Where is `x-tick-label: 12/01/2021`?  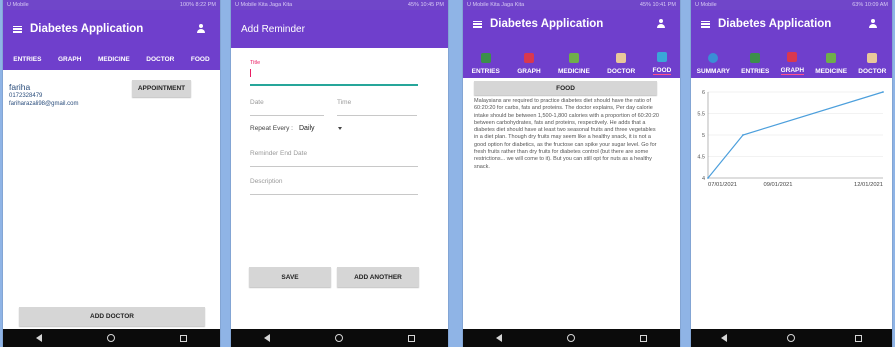 x-tick-label: 12/01/2021 is located at coordinates (868, 185).